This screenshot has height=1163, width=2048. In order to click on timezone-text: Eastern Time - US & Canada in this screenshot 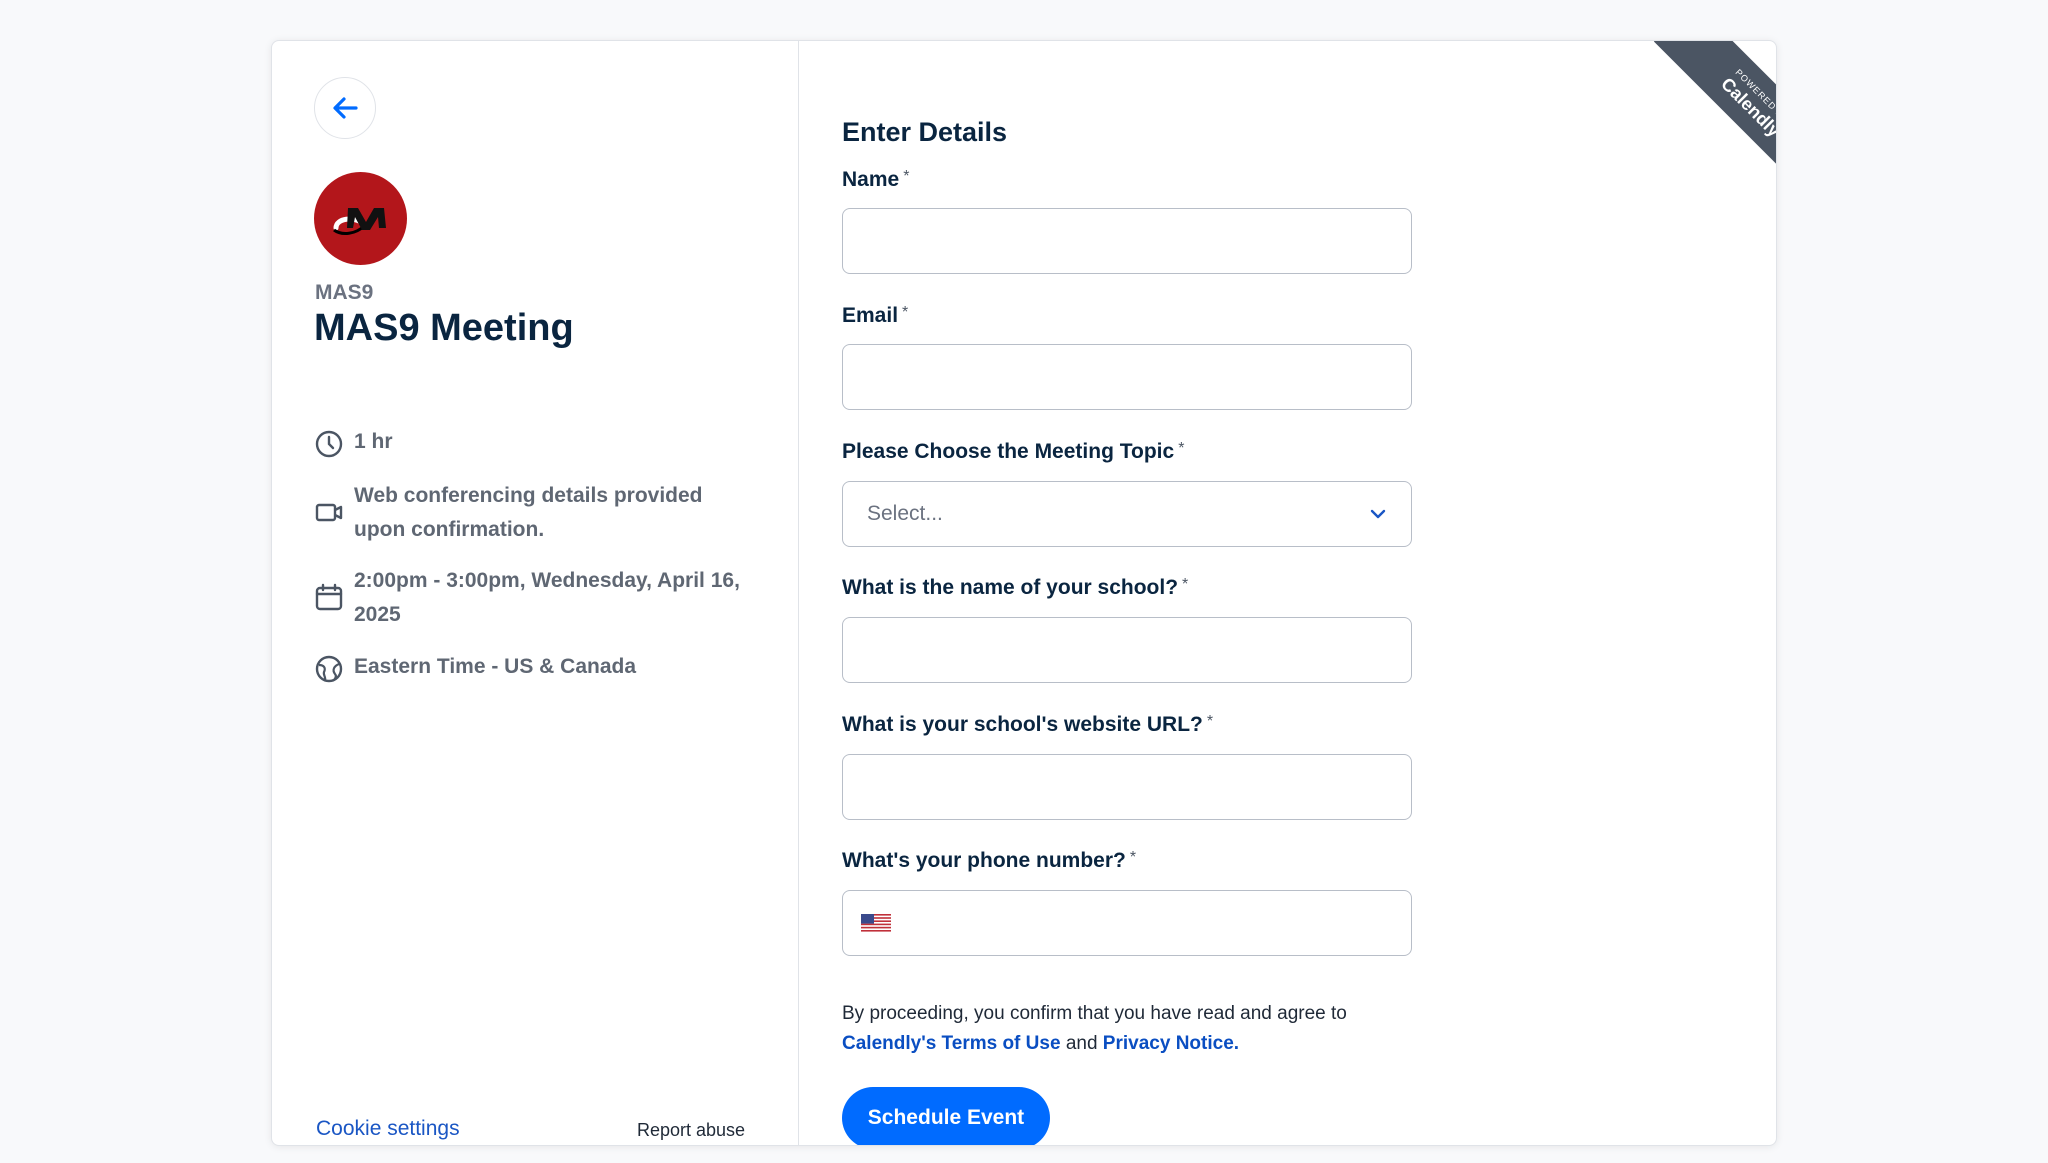, I will do `click(495, 666)`.